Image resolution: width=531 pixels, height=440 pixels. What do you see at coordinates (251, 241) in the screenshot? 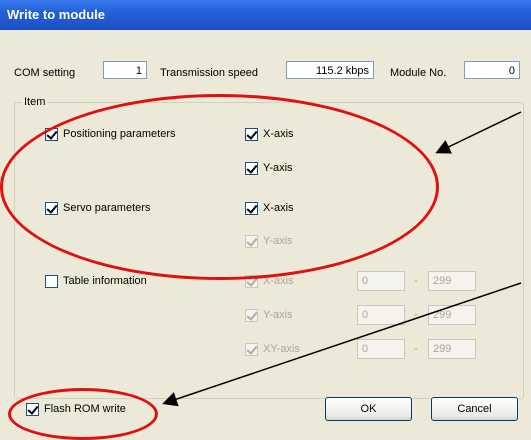
I see `servo-y-axis-checkbox` at bounding box center [251, 241].